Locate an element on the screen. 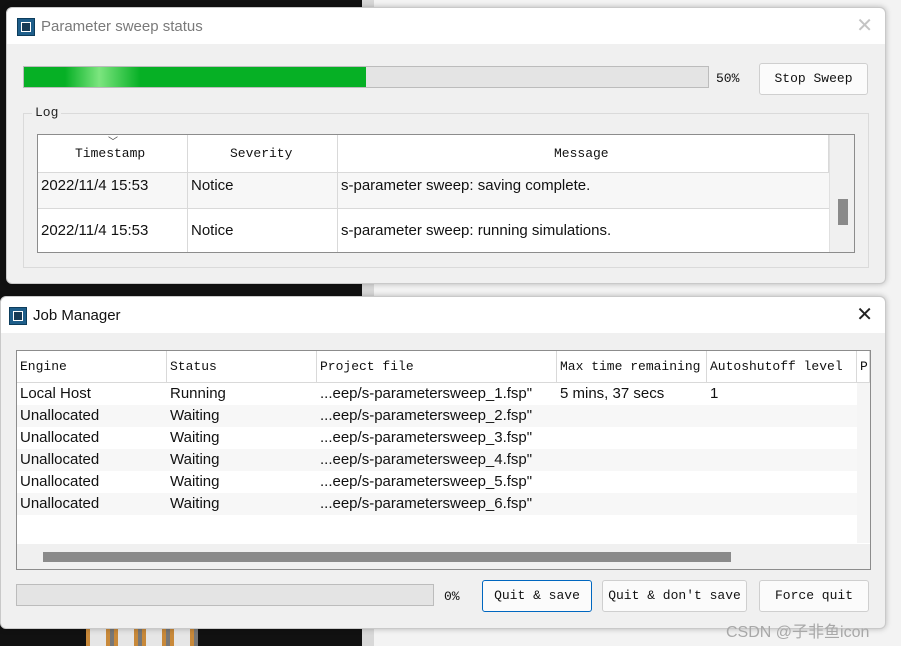  log-group-label: Log is located at coordinates (47, 112).